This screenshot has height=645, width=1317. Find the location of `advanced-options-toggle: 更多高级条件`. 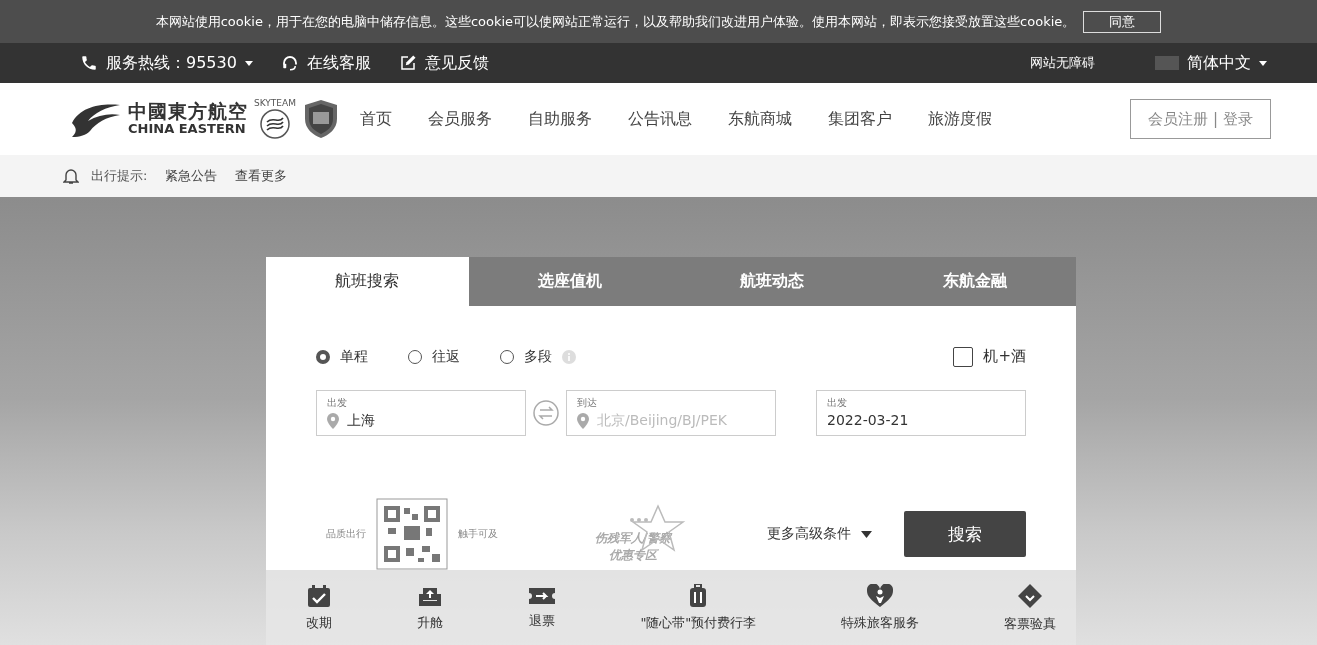

advanced-options-toggle: 更多高级条件 is located at coordinates (809, 534).